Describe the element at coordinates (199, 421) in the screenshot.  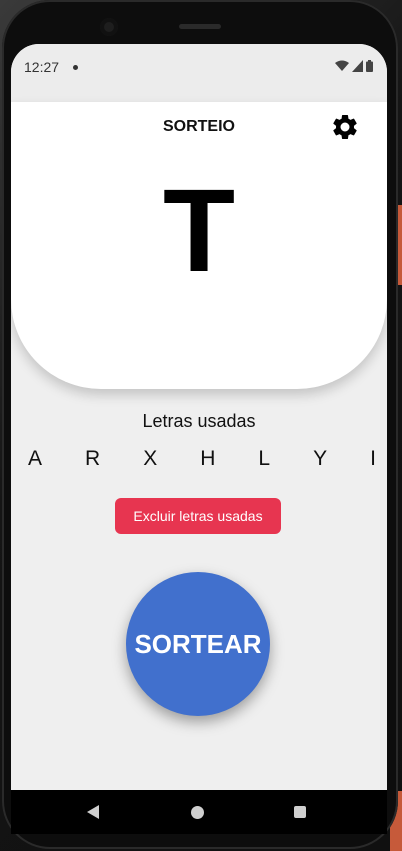
I see `used-letters-title: Letras usadas` at that location.